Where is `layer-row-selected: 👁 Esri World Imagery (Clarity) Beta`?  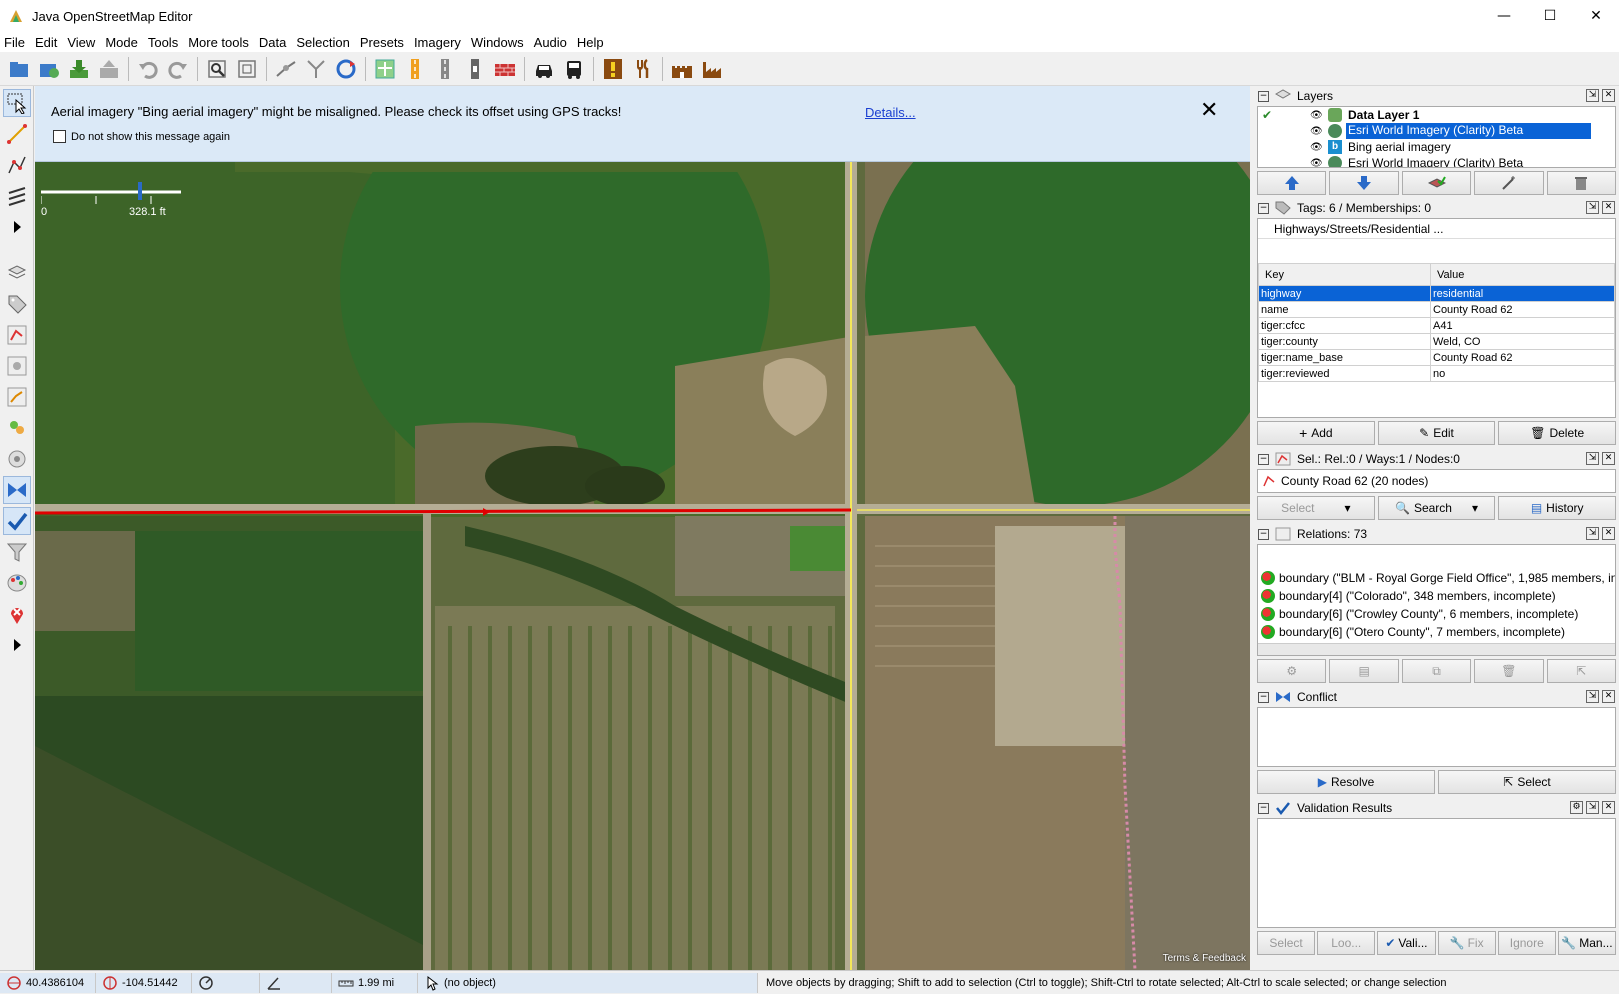
layer-row-selected: 👁 Esri World Imagery (Clarity) Beta is located at coordinates (1436, 131).